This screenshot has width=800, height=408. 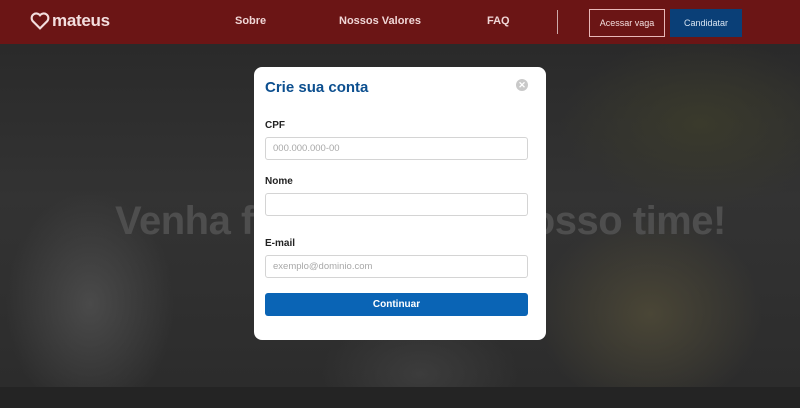 I want to click on name-label: Nome, so click(x=279, y=181).